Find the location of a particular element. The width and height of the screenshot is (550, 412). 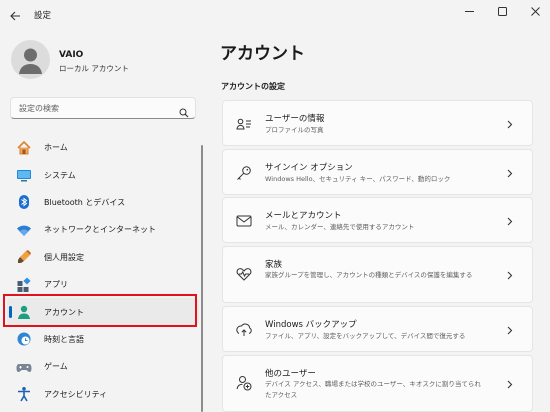

wifi-icon is located at coordinates (24, 230).